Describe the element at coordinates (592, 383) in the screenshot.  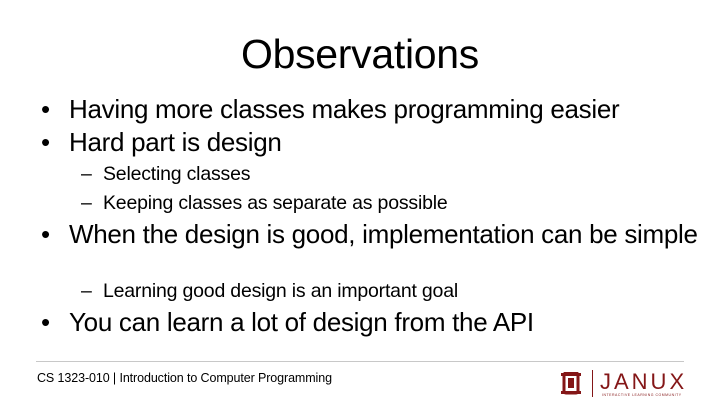
I see `logo-separator` at that location.